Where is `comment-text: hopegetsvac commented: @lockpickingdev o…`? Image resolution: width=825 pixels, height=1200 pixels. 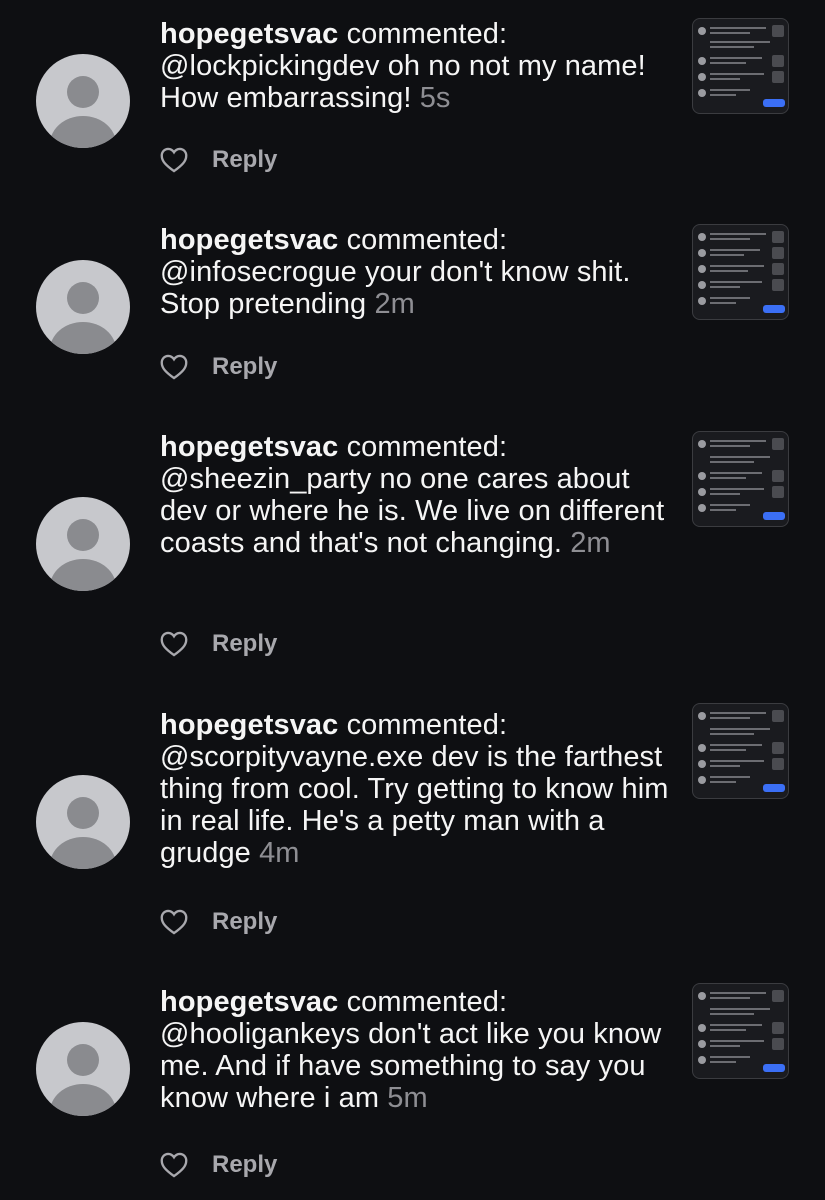
comment-text: hopegetsvac commented: @lockpickingdev o… is located at coordinates (420, 66).